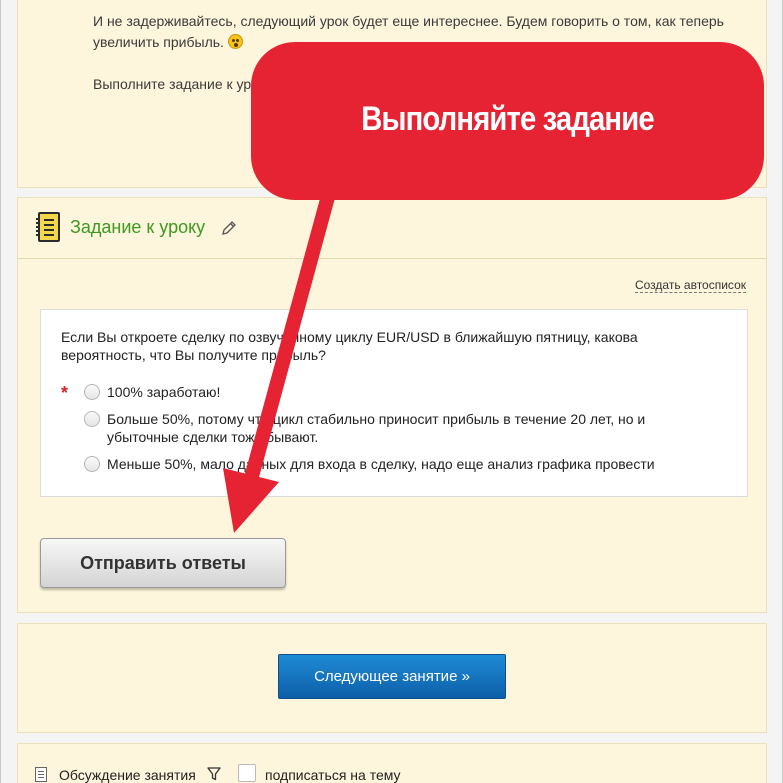  What do you see at coordinates (163, 563) in the screenshot?
I see `submit-answers-button: Отправить ответы` at bounding box center [163, 563].